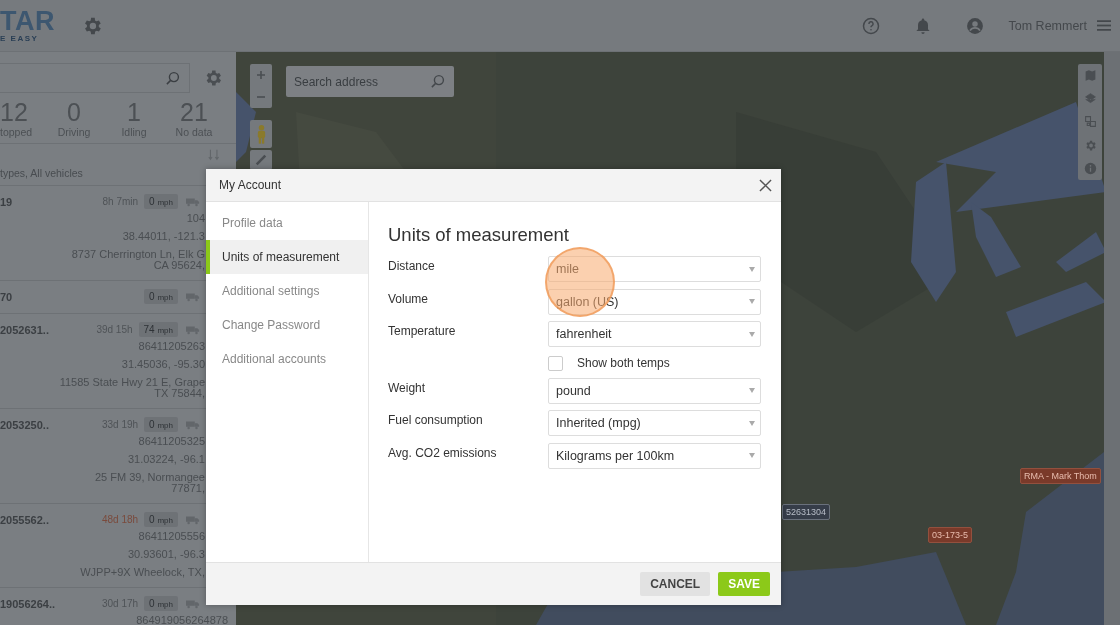  What do you see at coordinates (654, 334) in the screenshot?
I see `unit-dropdown: fahrenheit` at bounding box center [654, 334].